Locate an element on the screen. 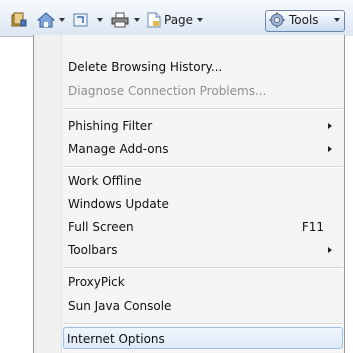 Image resolution: width=353 pixels, height=353 pixels. tools-menu-label: Tools is located at coordinates (304, 20).